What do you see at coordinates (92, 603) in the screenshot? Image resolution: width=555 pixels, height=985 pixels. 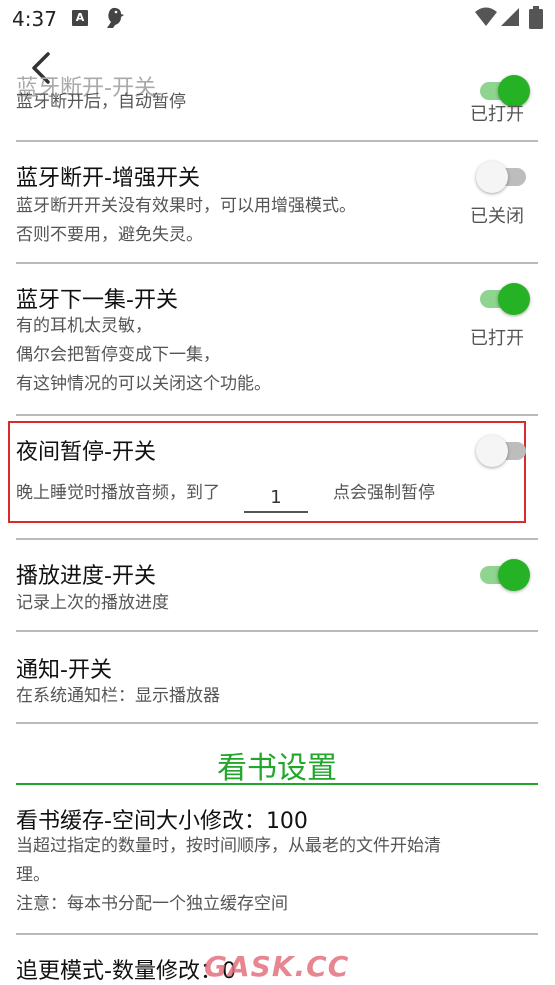 I see `setting-desc: 记录上次的播放进度` at bounding box center [92, 603].